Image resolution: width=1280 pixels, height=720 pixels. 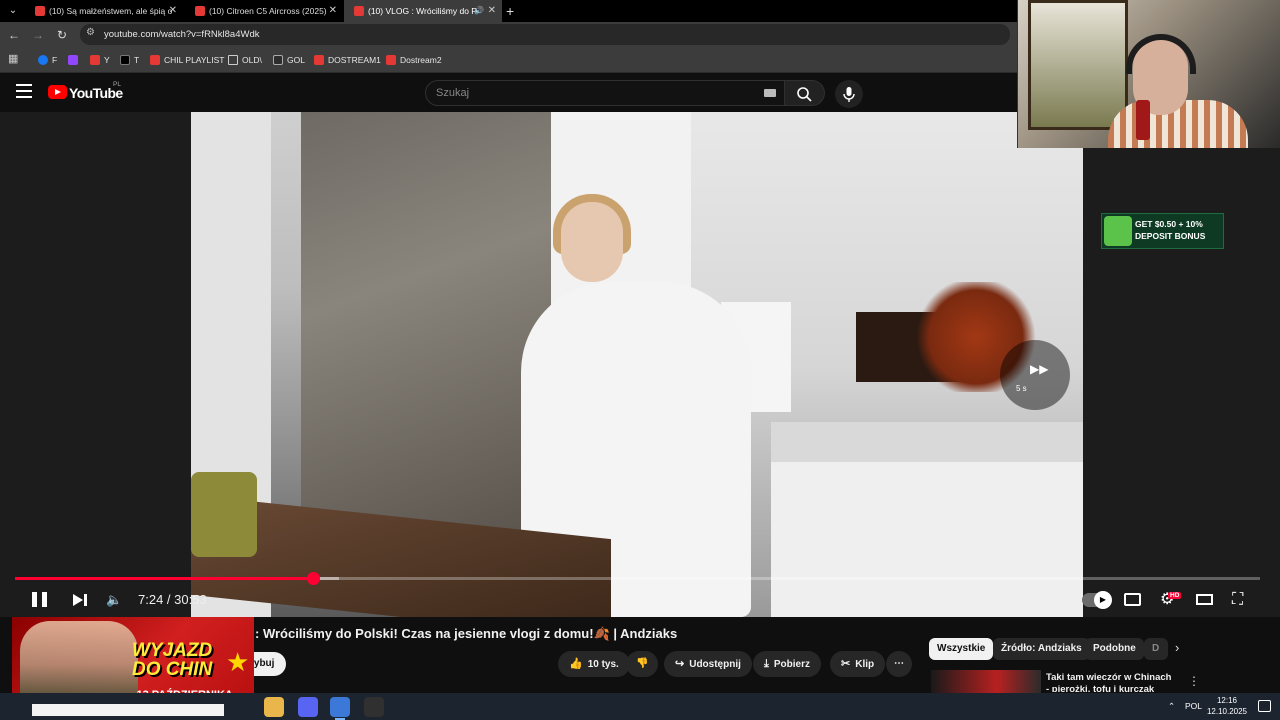 What do you see at coordinates (858, 664) in the screenshot?
I see `clip-button: ✂ Klip` at bounding box center [858, 664].